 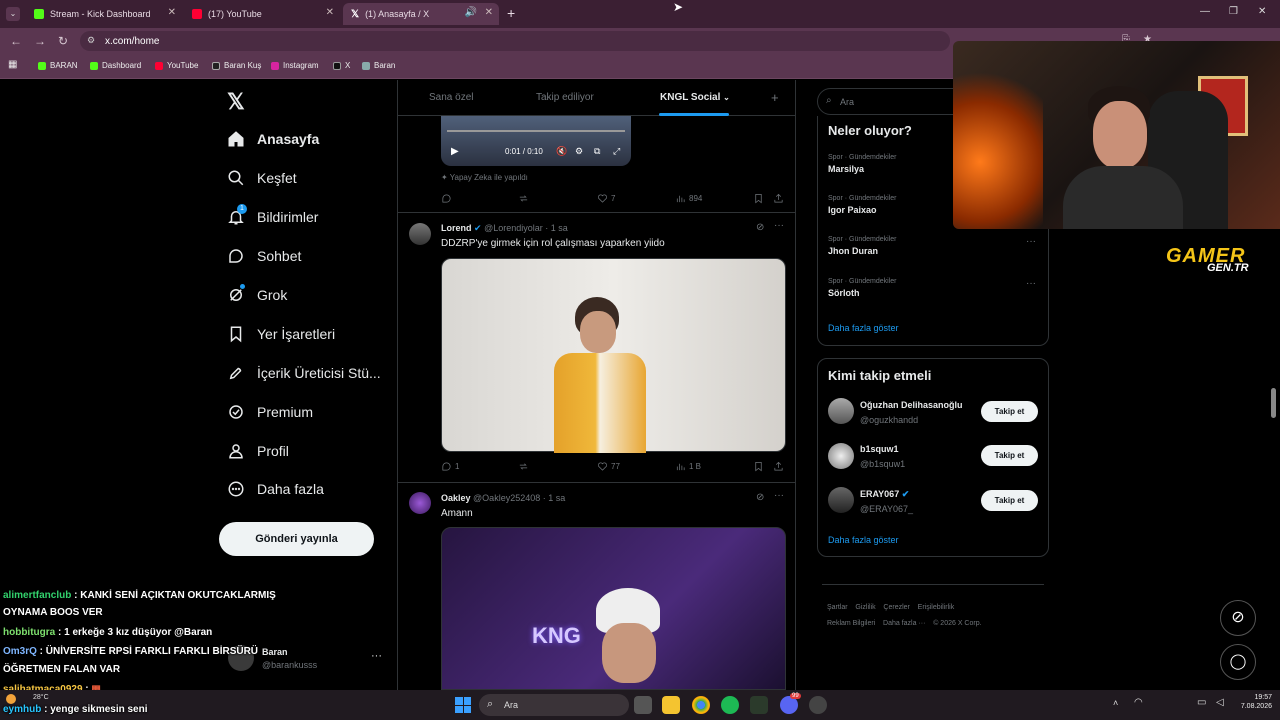 What do you see at coordinates (561, 151) in the screenshot?
I see `mute-icon: 🔇` at bounding box center [561, 151].